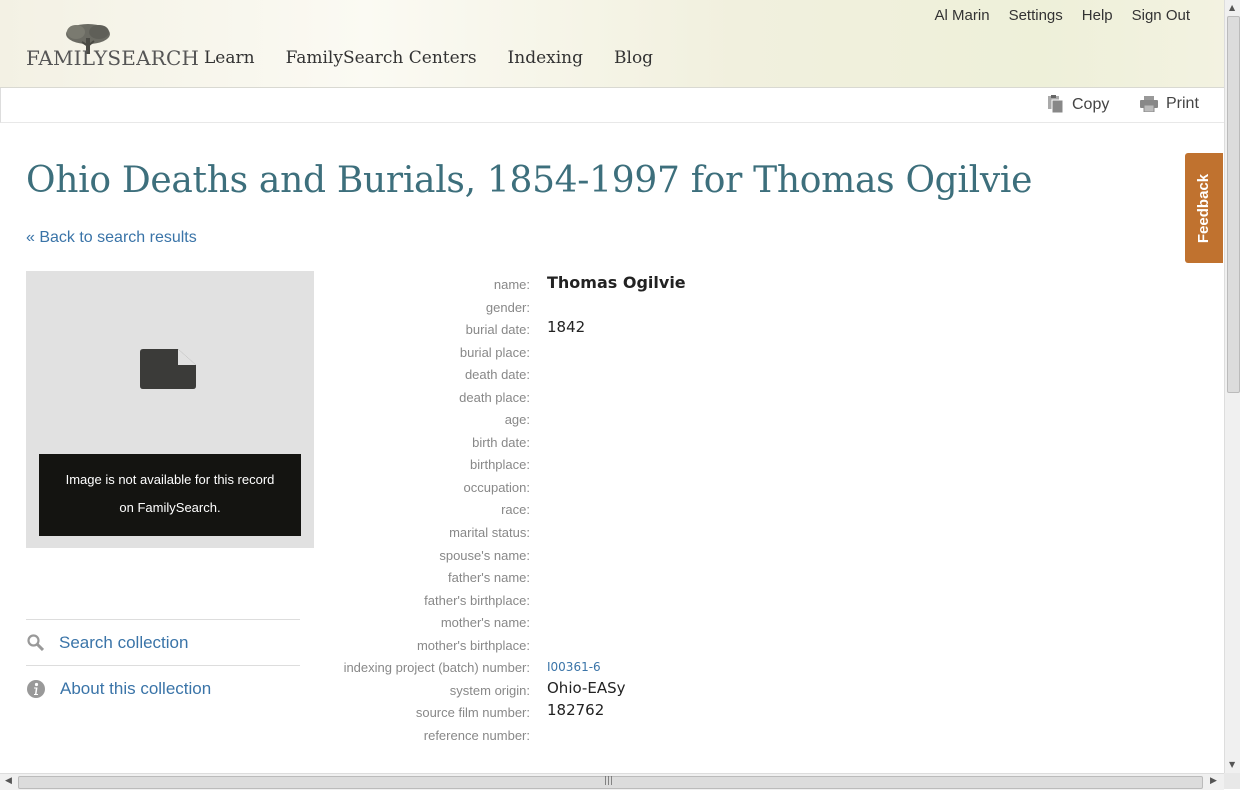  I want to click on record-field-label: birthplace:, so click(500, 465).